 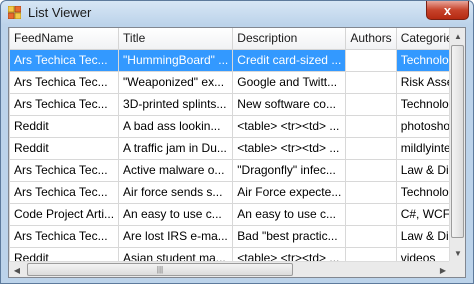 I want to click on cell-categories: Risk Assessm, so click(x=423, y=82).